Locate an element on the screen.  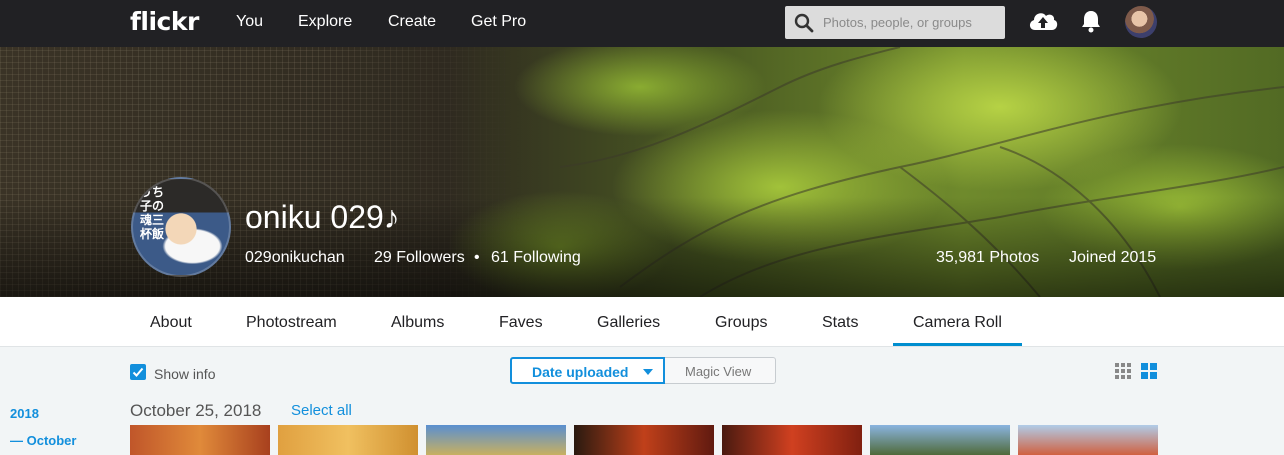
magic-view-button: Magic View is located at coordinates (720, 370).